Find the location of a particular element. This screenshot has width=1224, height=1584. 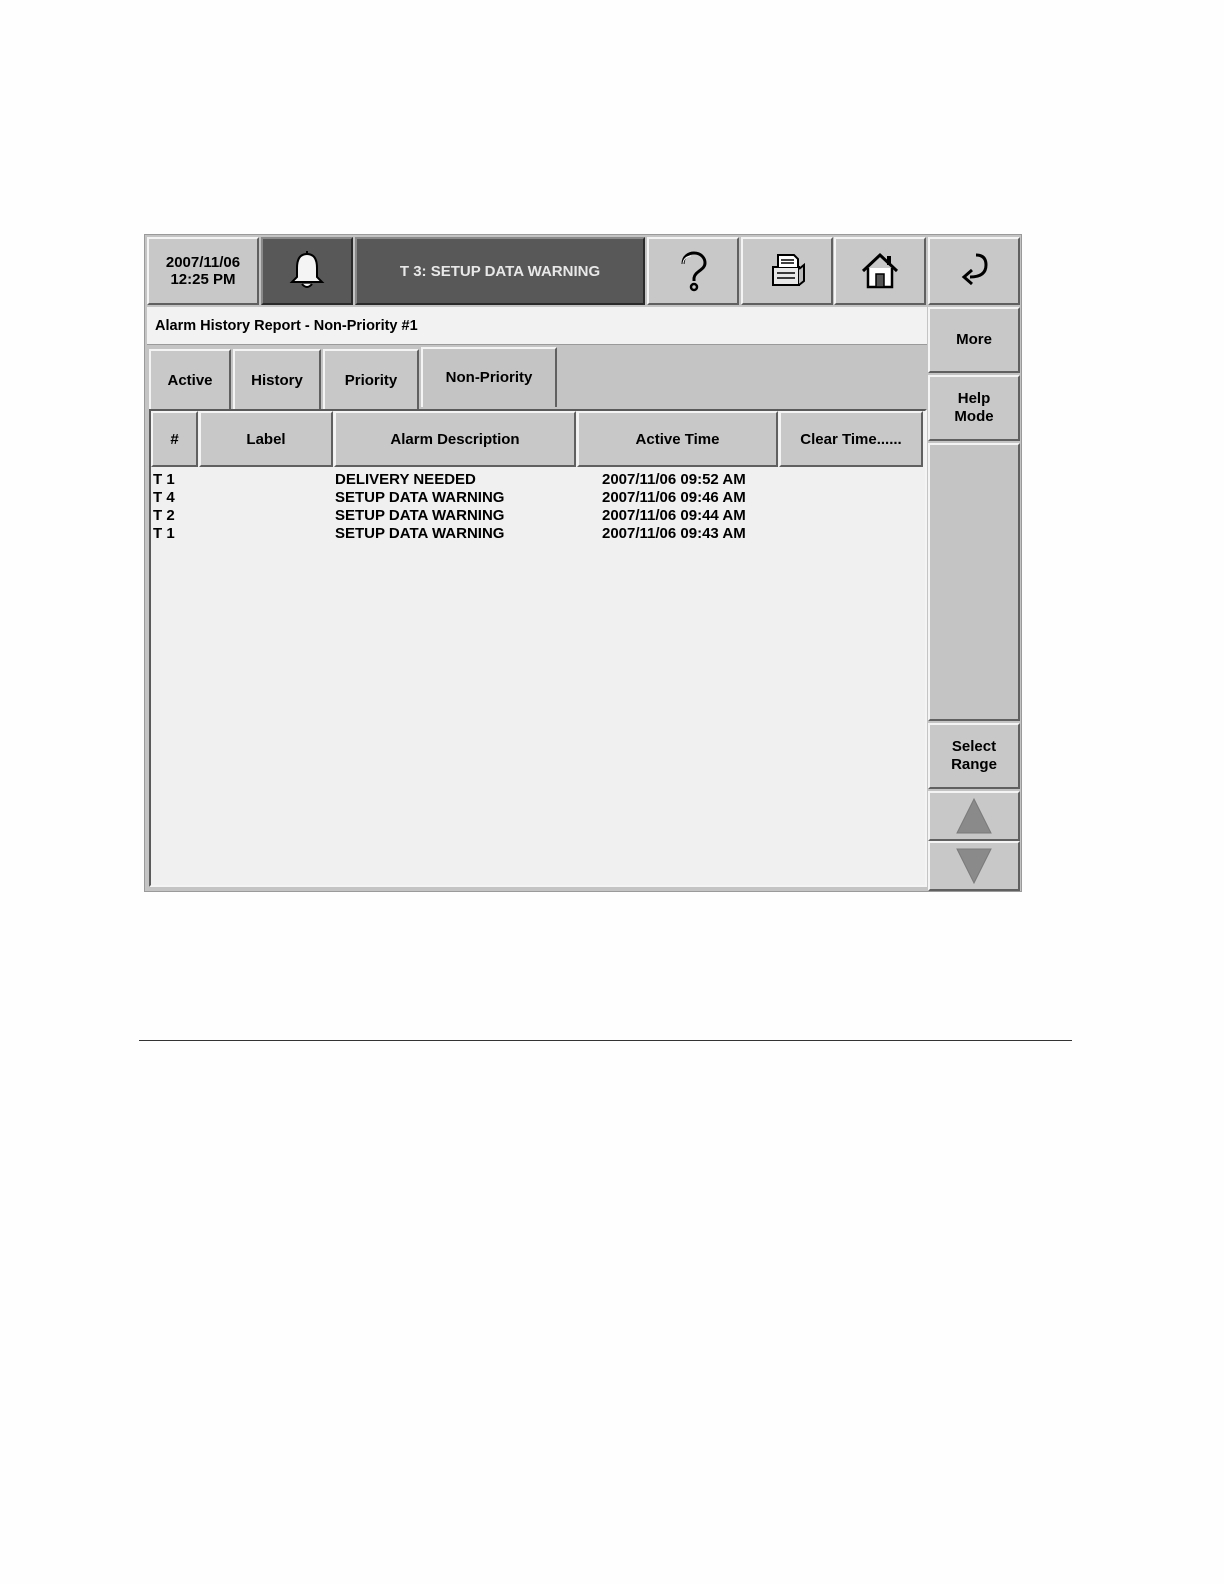

back-button is located at coordinates (974, 271).